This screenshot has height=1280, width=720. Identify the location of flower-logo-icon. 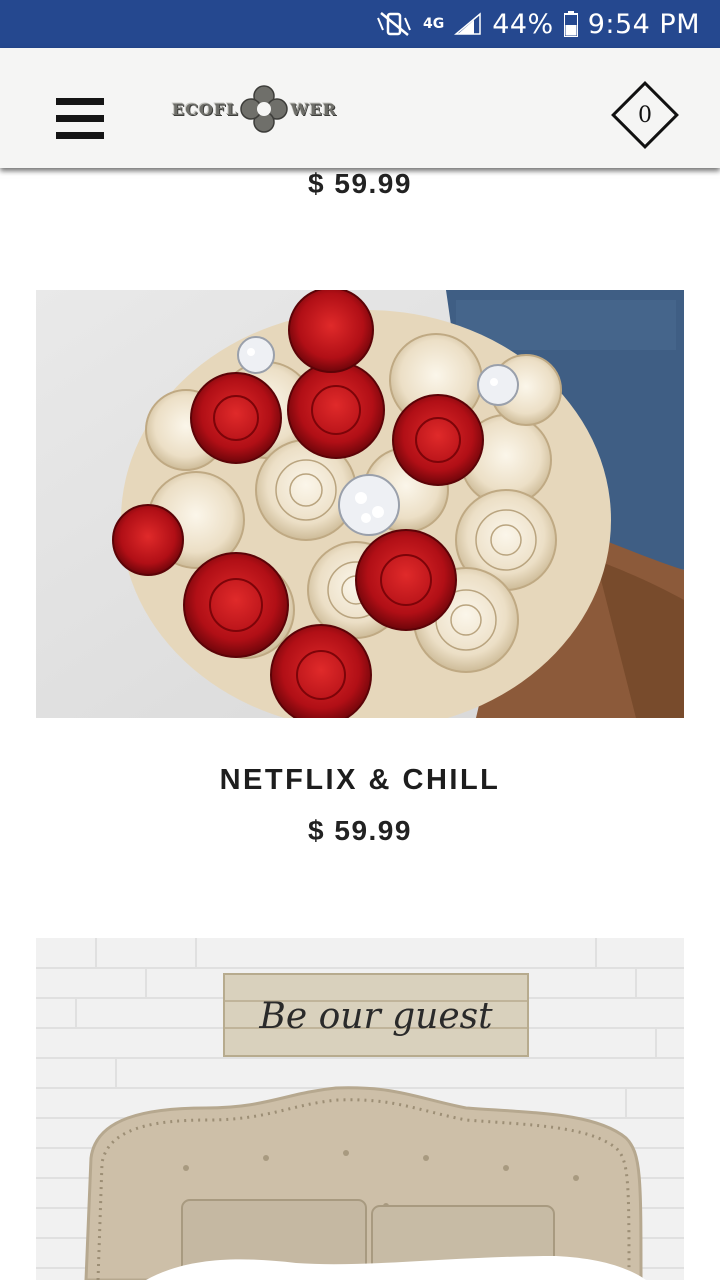
(264, 109).